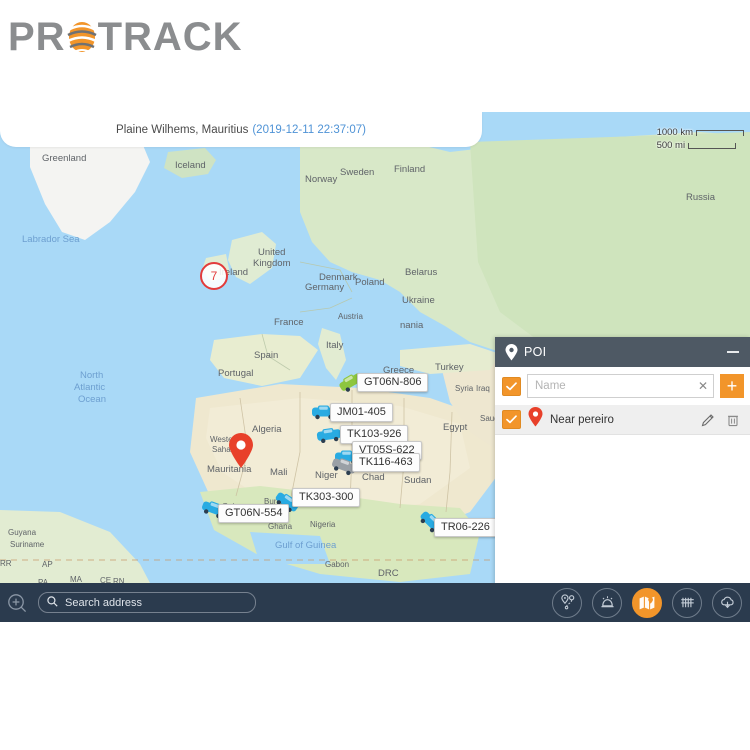  What do you see at coordinates (727, 602) in the screenshot?
I see `download-icon` at bounding box center [727, 602].